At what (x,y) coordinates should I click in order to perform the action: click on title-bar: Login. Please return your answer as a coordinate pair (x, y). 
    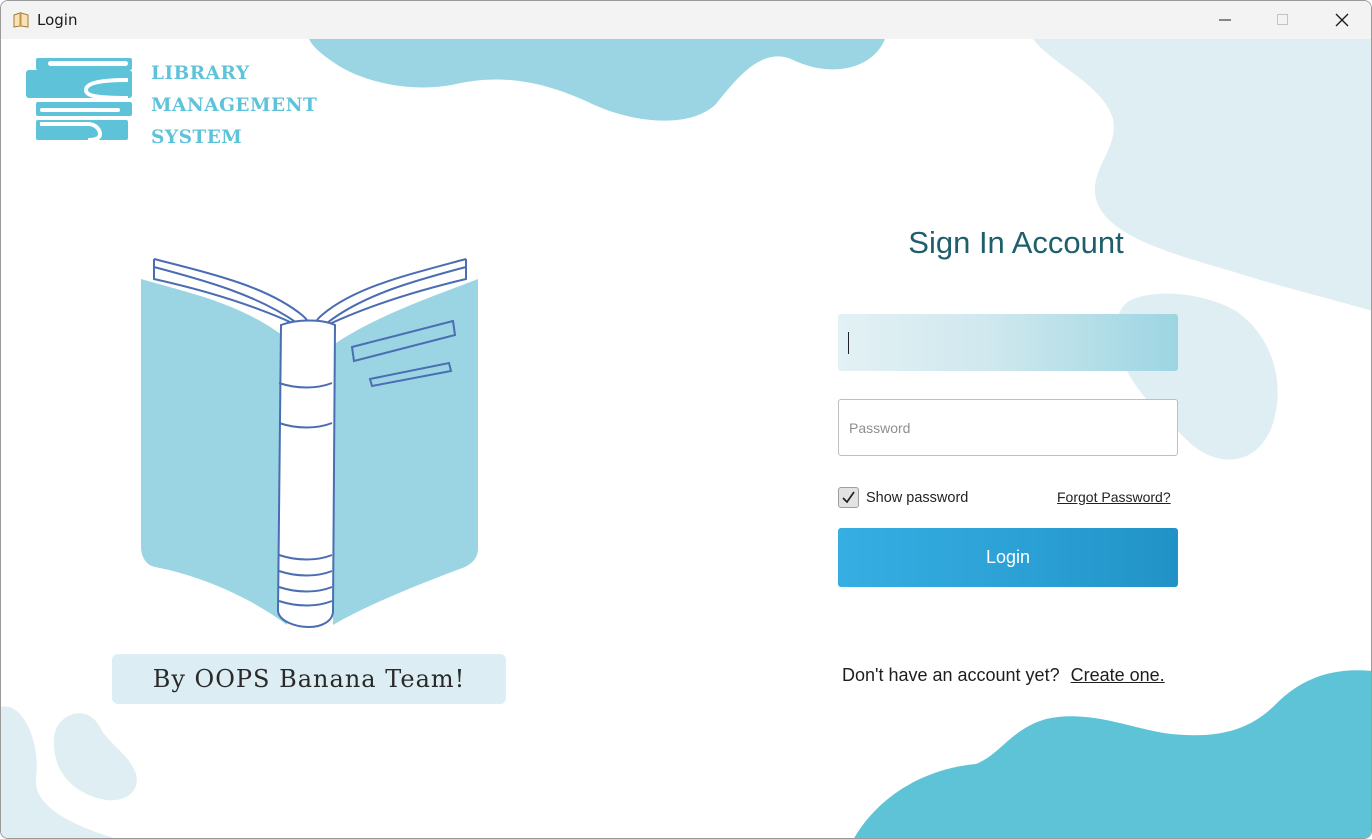
    Looking at the image, I should click on (686, 20).